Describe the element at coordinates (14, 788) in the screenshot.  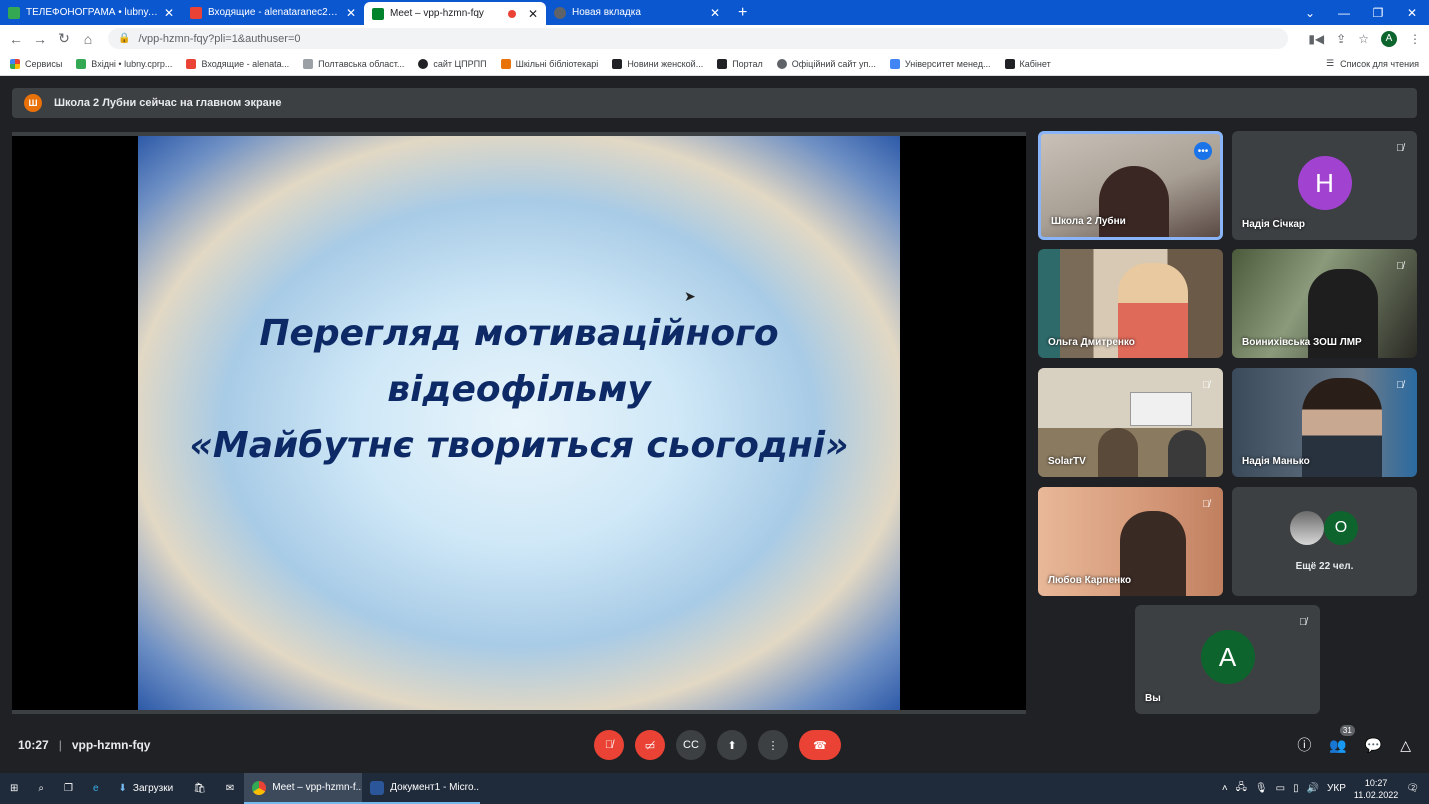
I see `windows-start-icon: ⊞` at that location.